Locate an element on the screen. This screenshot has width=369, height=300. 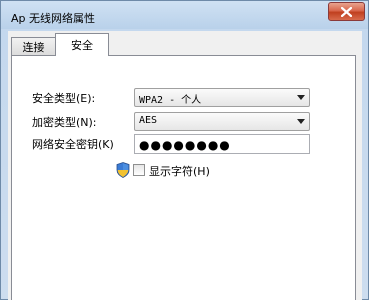
tab-connection: 连接 is located at coordinates (33, 46).